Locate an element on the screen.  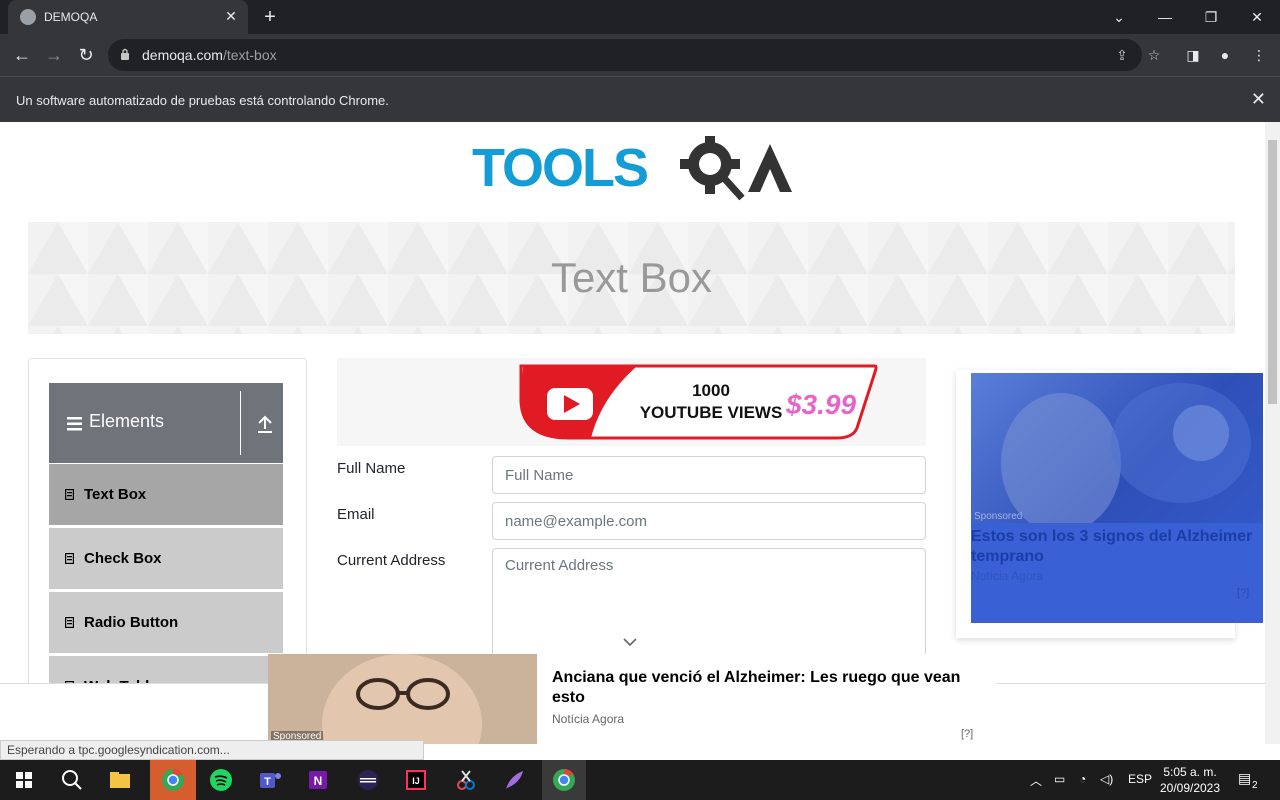
gear-magnifier-icon is located at coordinates (712, 168).